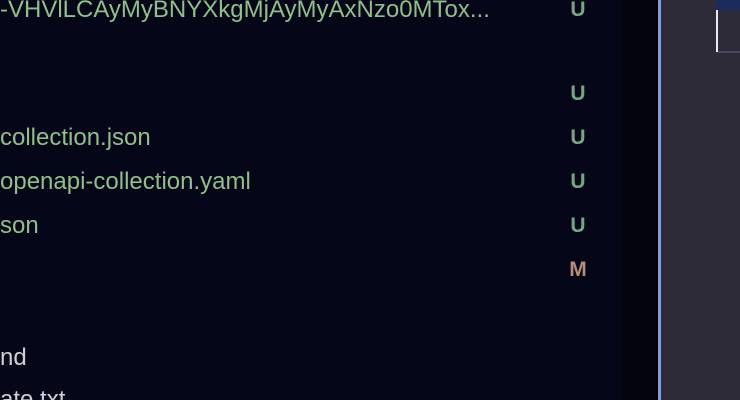 The image size is (740, 400). I want to click on git-status-modified-badge: M, so click(578, 269).